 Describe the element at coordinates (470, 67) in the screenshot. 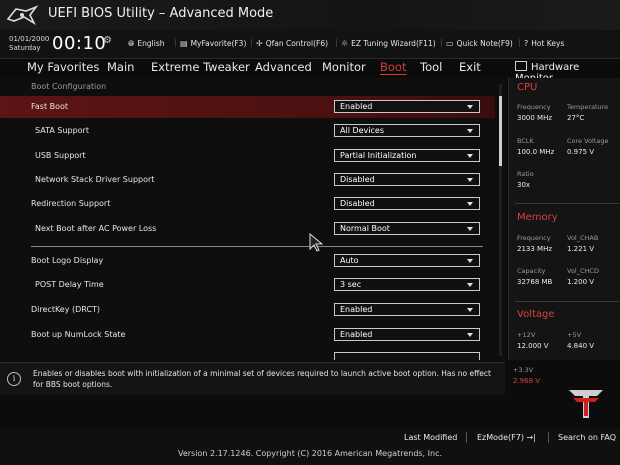

I see `tab-exit: Exit` at that location.